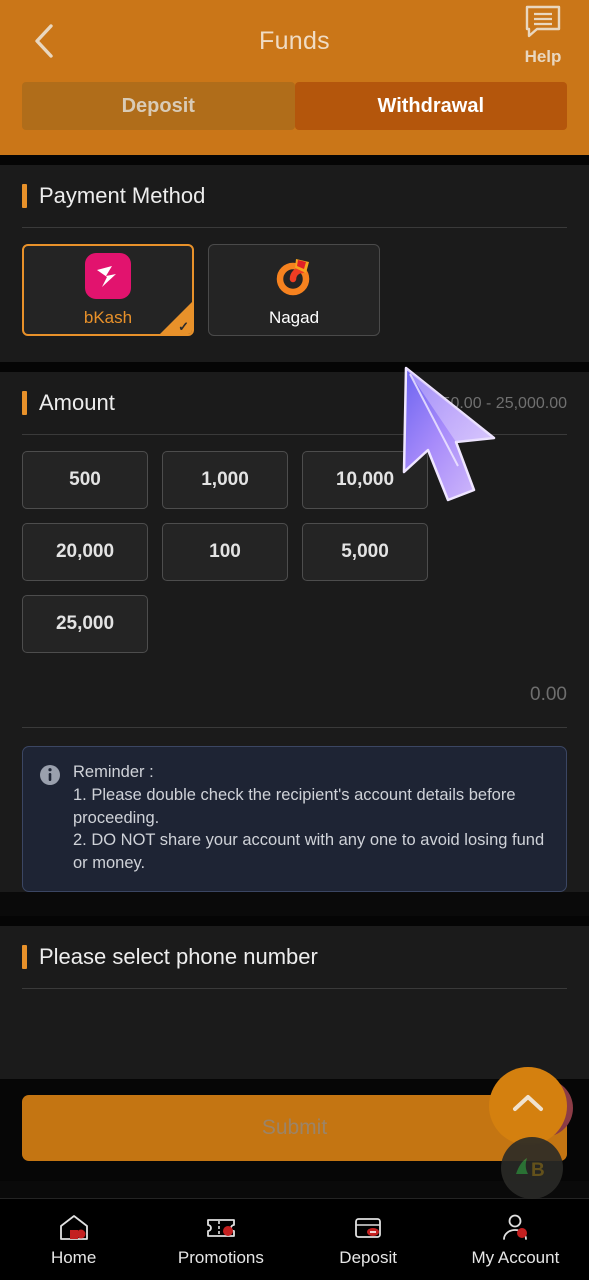 The height and width of the screenshot is (1280, 589). Describe the element at coordinates (108, 317) in the screenshot. I see `payment-method-bkash-label: bKash` at that location.